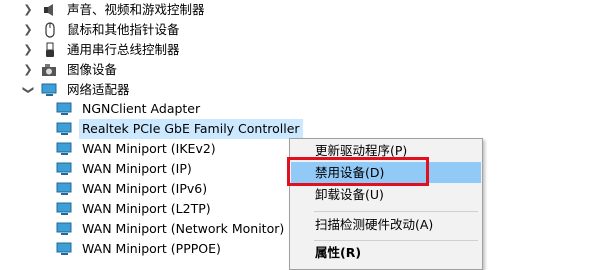 The image size is (600, 270). I want to click on tree-item-label: 声音、视频和游戏控制器, so click(136, 9).